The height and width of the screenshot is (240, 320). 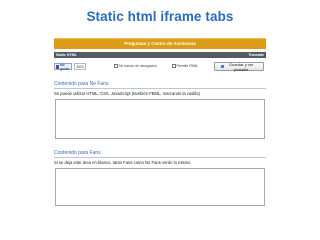 I want to click on tab-bar: Static HTML Translate, so click(x=160, y=55).